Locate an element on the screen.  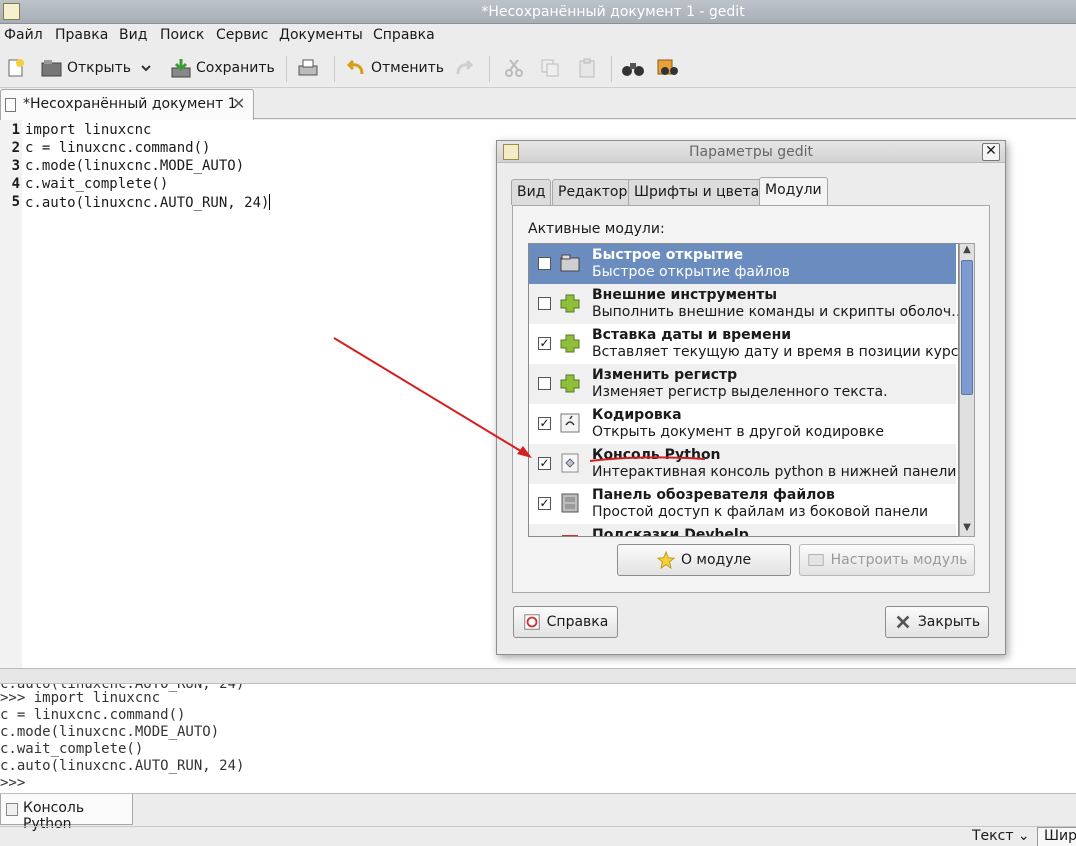
dialog-title: Параметры gedit is located at coordinates (751, 152).